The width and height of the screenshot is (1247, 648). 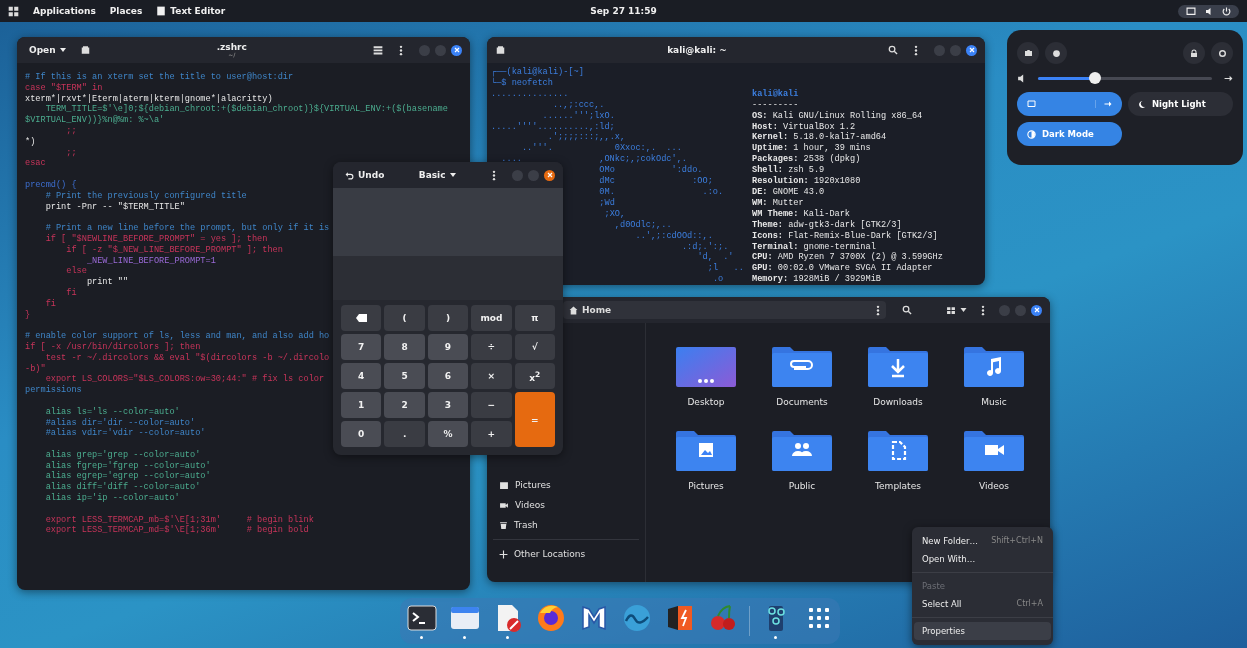 I want to click on lock-button, so click(x=1194, y=53).